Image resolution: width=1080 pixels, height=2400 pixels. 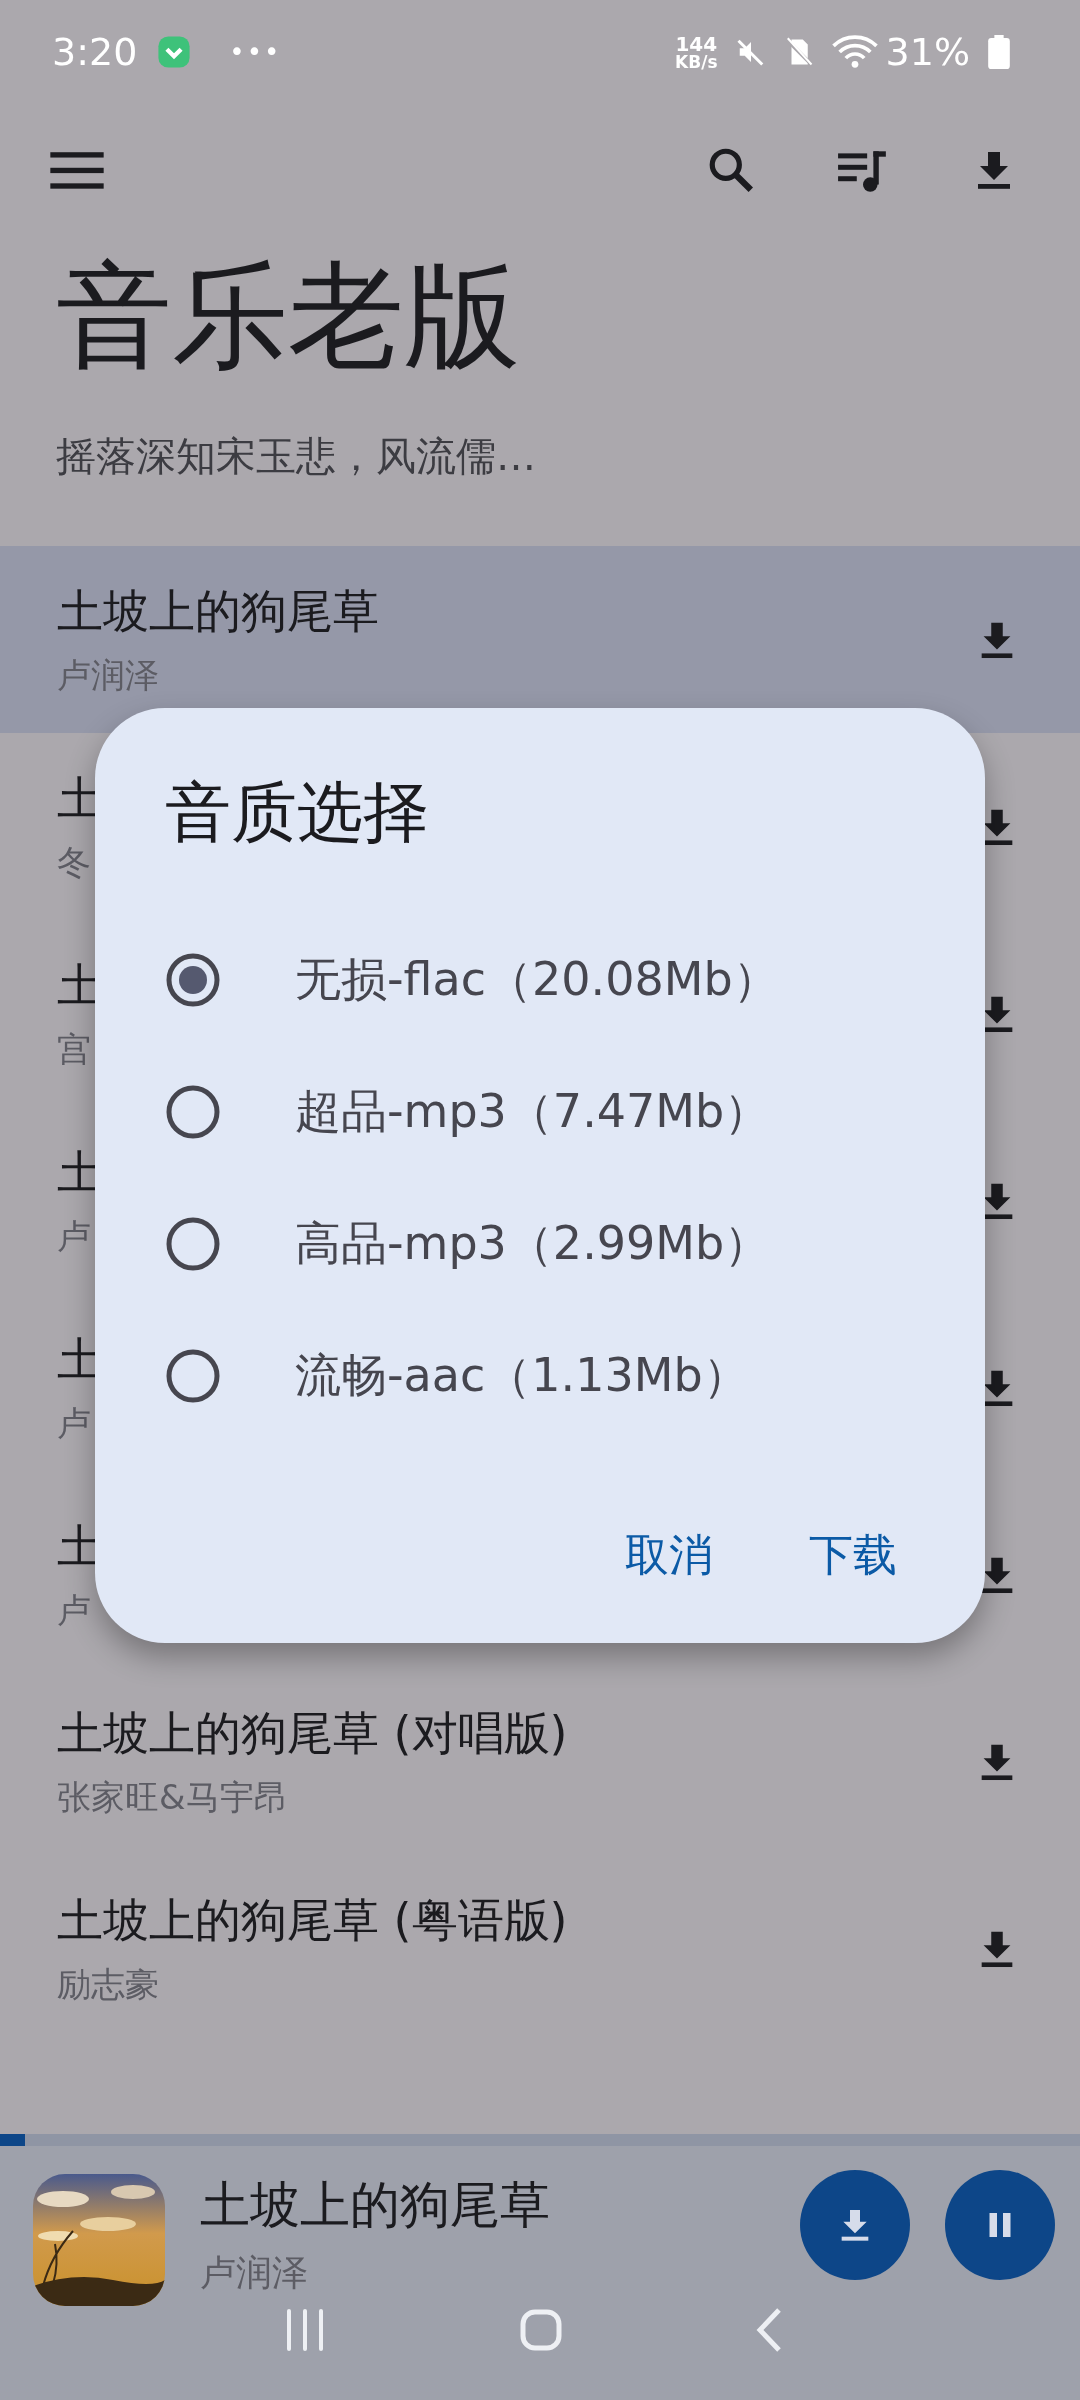 I want to click on network-speed-unit: KB/s, so click(x=696, y=62).